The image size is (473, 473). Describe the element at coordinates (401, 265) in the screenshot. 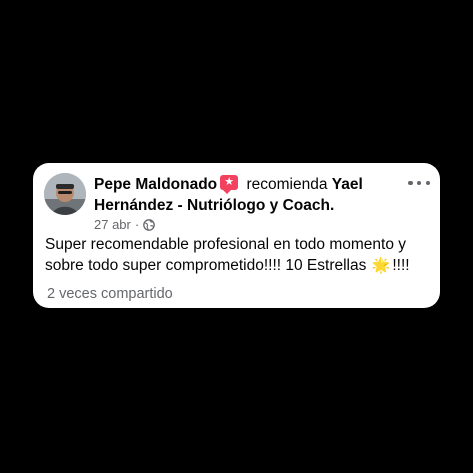

I see `post-text-suffix: !!!!` at that location.